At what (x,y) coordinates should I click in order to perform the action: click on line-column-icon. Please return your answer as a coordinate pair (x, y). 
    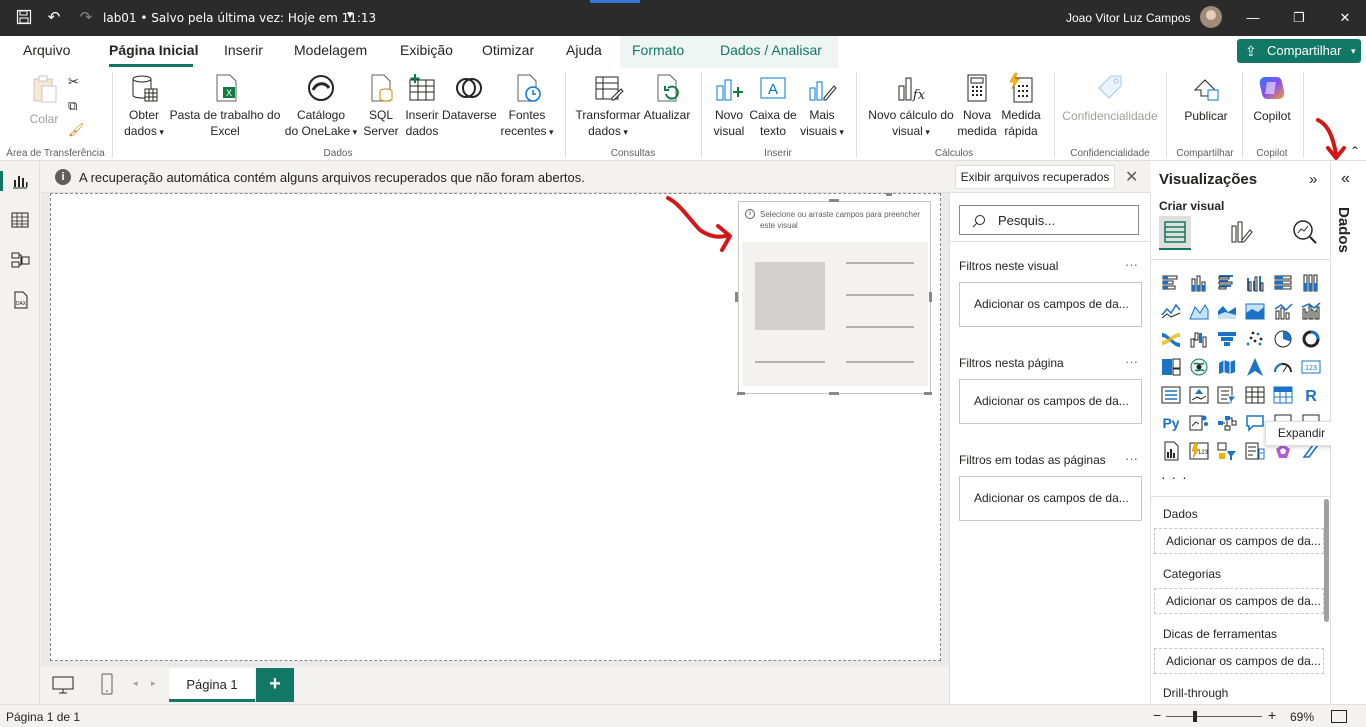
    Looking at the image, I should click on (1283, 311).